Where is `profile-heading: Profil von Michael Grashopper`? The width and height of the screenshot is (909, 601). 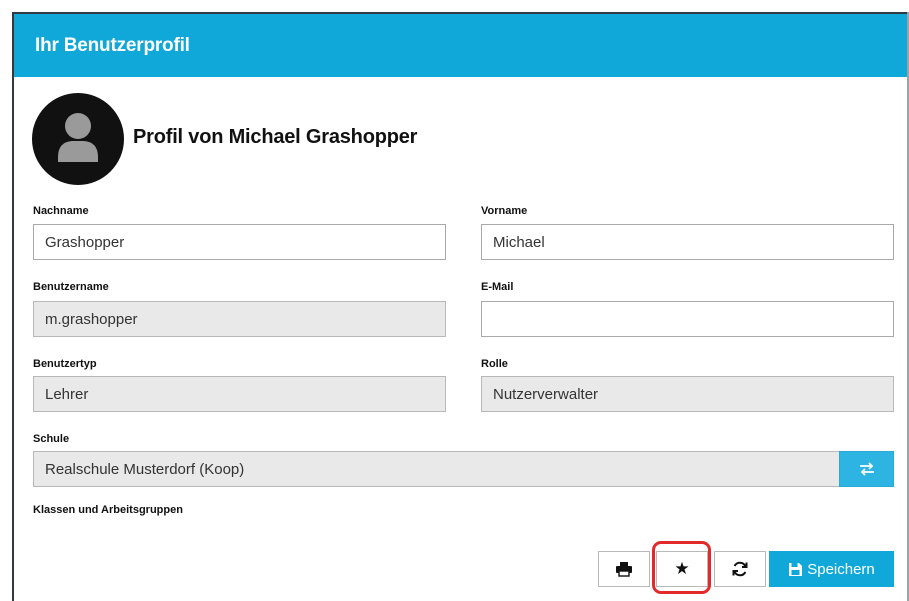
profile-heading: Profil von Michael Grashopper is located at coordinates (275, 137).